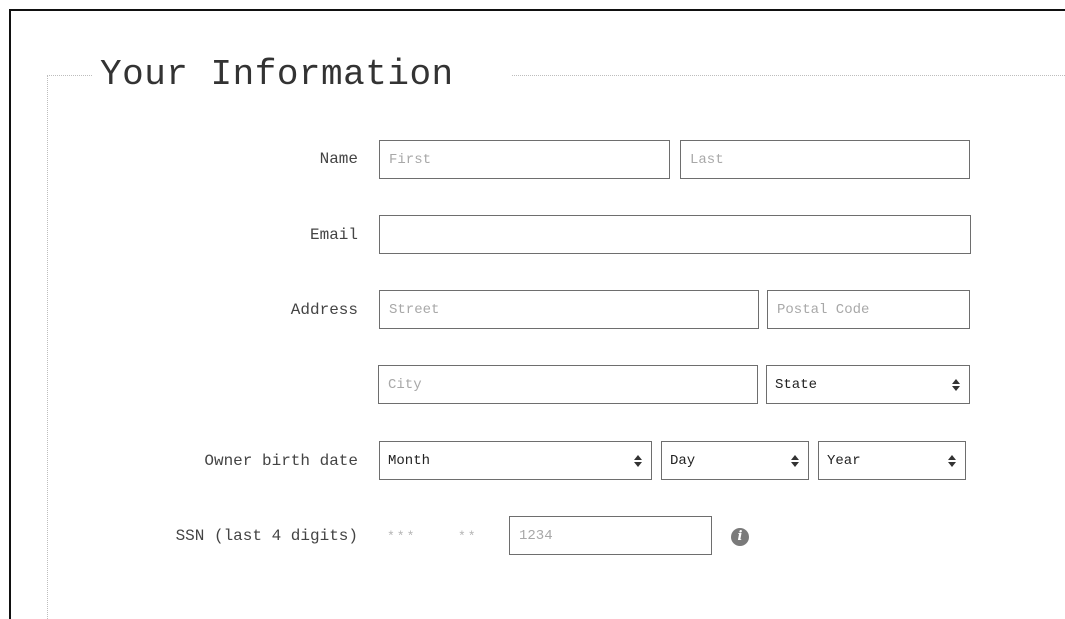 The height and width of the screenshot is (619, 1065). I want to click on info-icon: i, so click(740, 537).